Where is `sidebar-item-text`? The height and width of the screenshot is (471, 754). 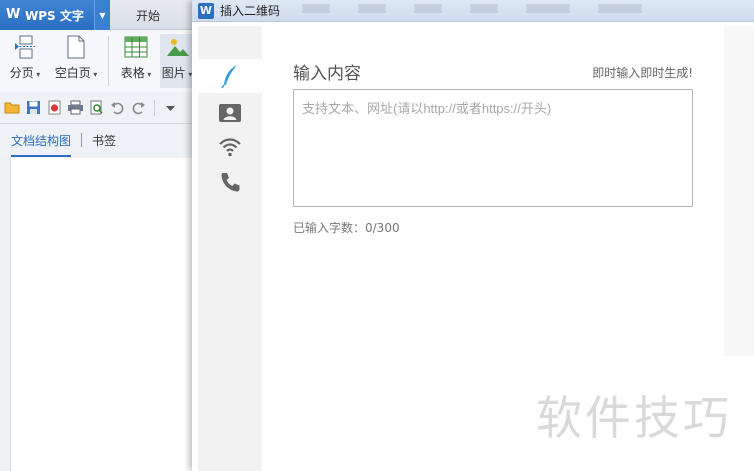
sidebar-item-text is located at coordinates (230, 76).